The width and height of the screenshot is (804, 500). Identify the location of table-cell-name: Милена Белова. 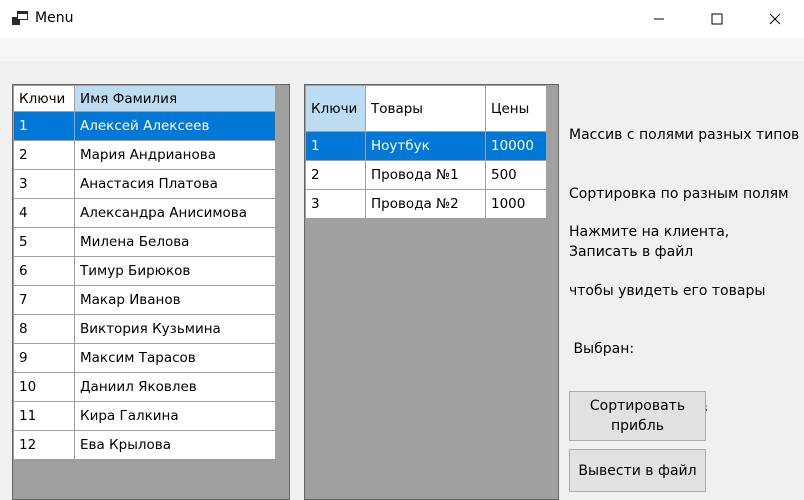
(175, 242).